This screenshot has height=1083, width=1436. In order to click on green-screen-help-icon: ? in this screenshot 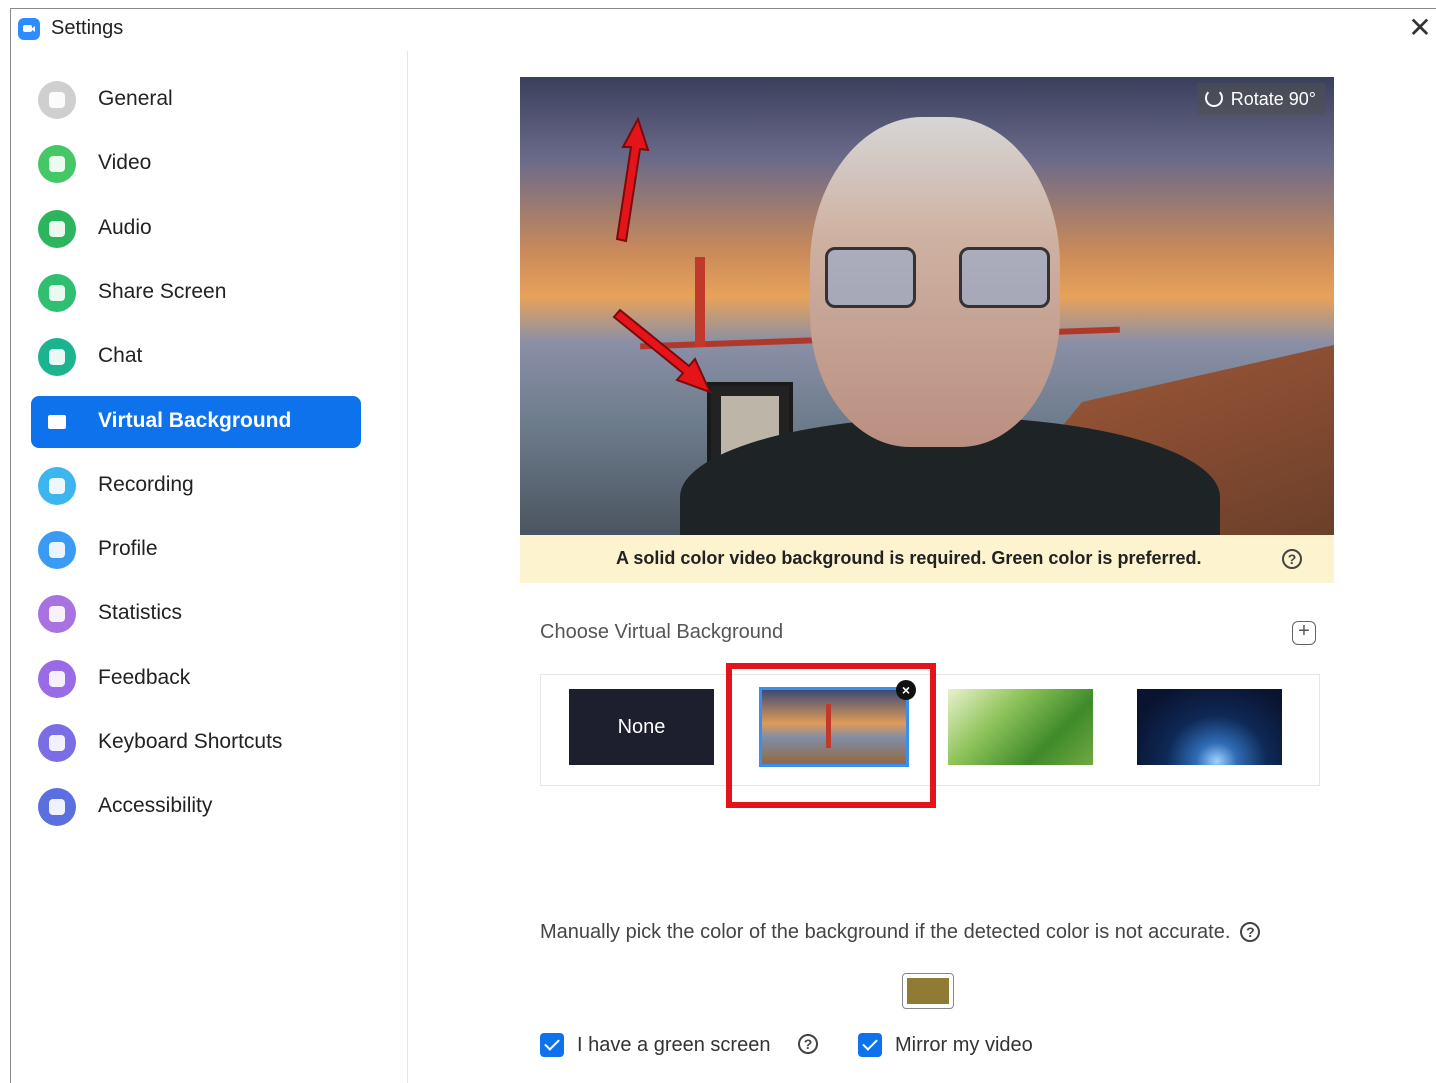, I will do `click(808, 1044)`.